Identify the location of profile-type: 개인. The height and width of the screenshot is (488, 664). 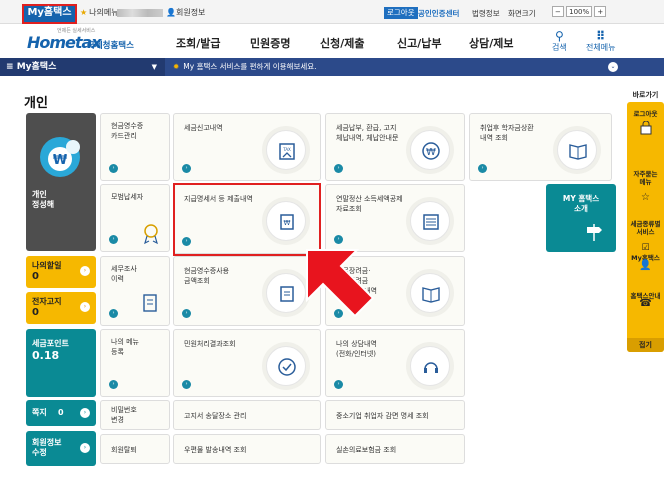
(39, 194).